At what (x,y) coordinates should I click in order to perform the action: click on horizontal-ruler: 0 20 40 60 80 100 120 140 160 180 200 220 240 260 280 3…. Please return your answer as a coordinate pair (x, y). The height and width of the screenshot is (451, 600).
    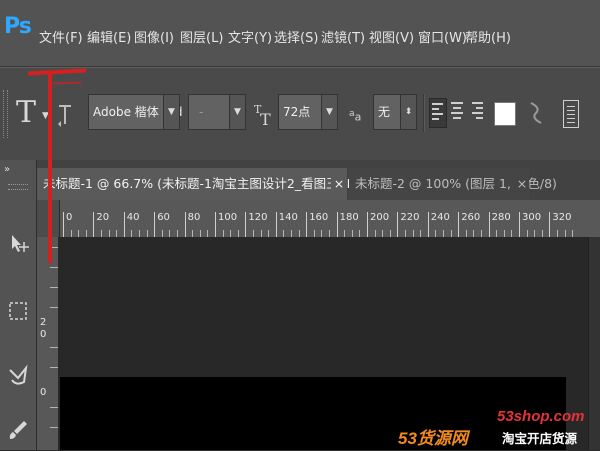
    Looking at the image, I should click on (318, 219).